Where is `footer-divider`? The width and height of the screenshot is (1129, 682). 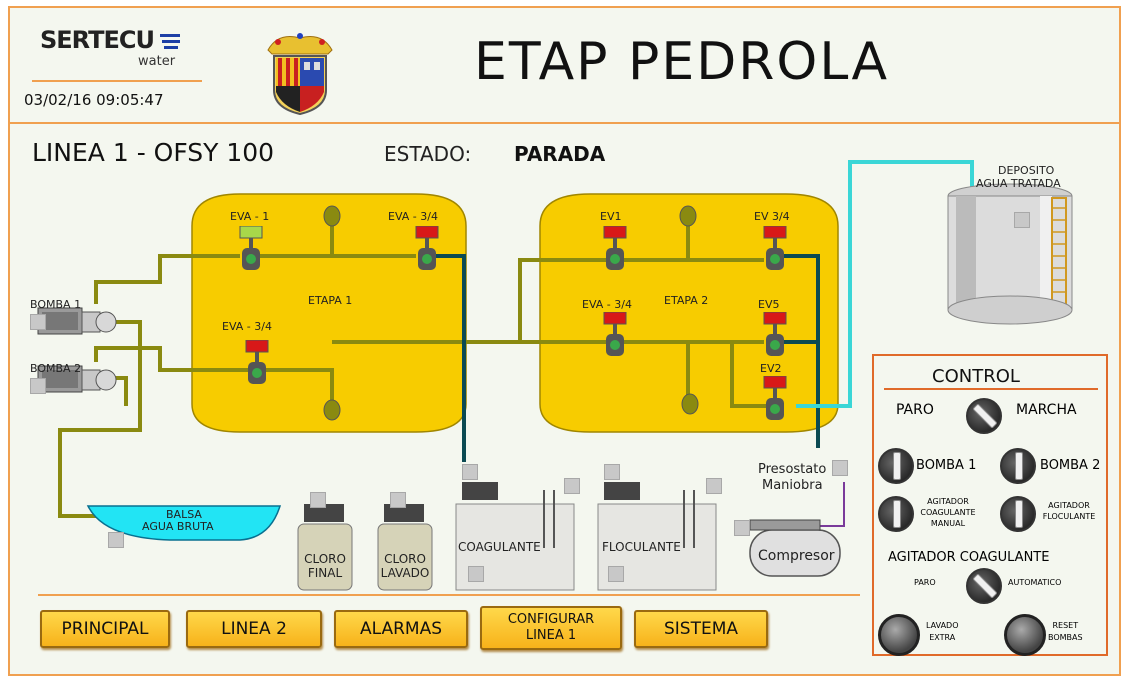
footer-divider is located at coordinates (449, 595).